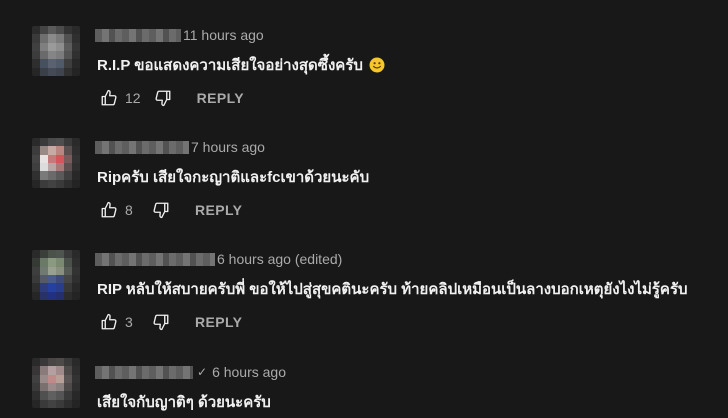 This screenshot has height=418, width=728. I want to click on comment-header: 6 hours ago (edited), so click(218, 259).